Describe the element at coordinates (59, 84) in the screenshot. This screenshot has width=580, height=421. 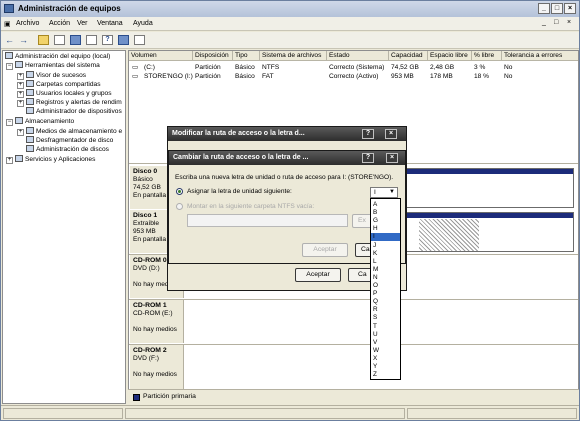
I see `tree-item-carpetas: + Carpetas compartidas` at that location.